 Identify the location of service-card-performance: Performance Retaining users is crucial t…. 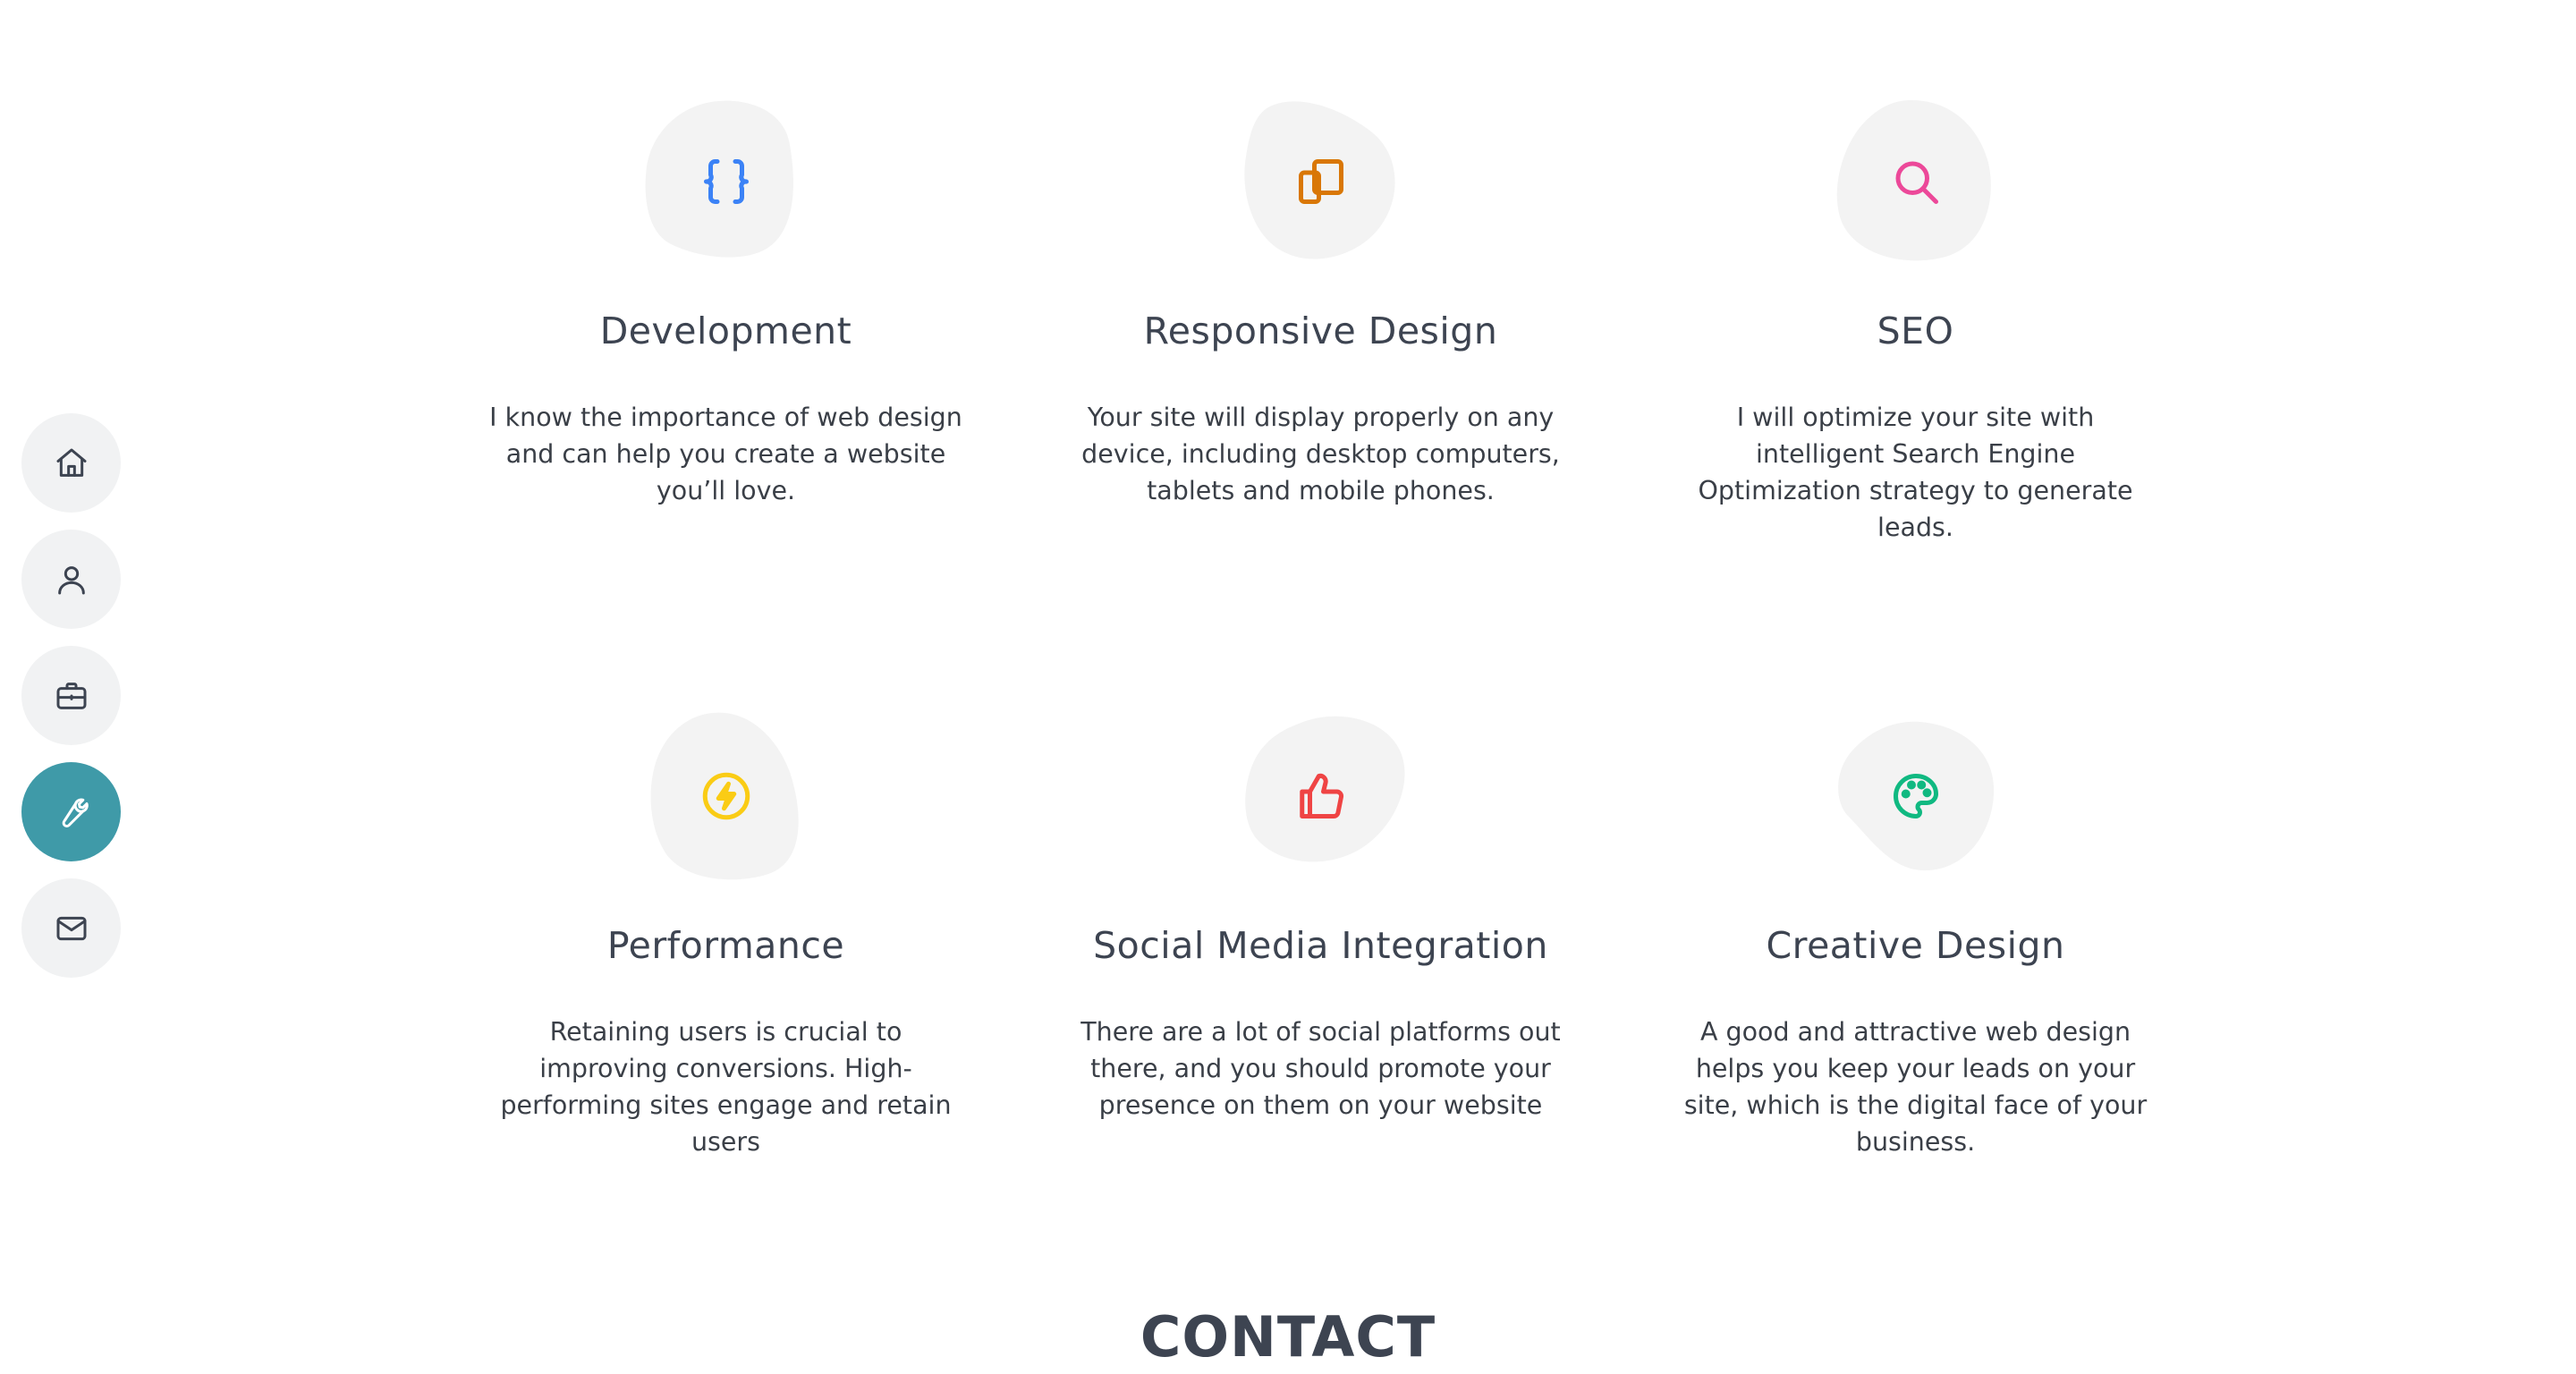
(725, 935).